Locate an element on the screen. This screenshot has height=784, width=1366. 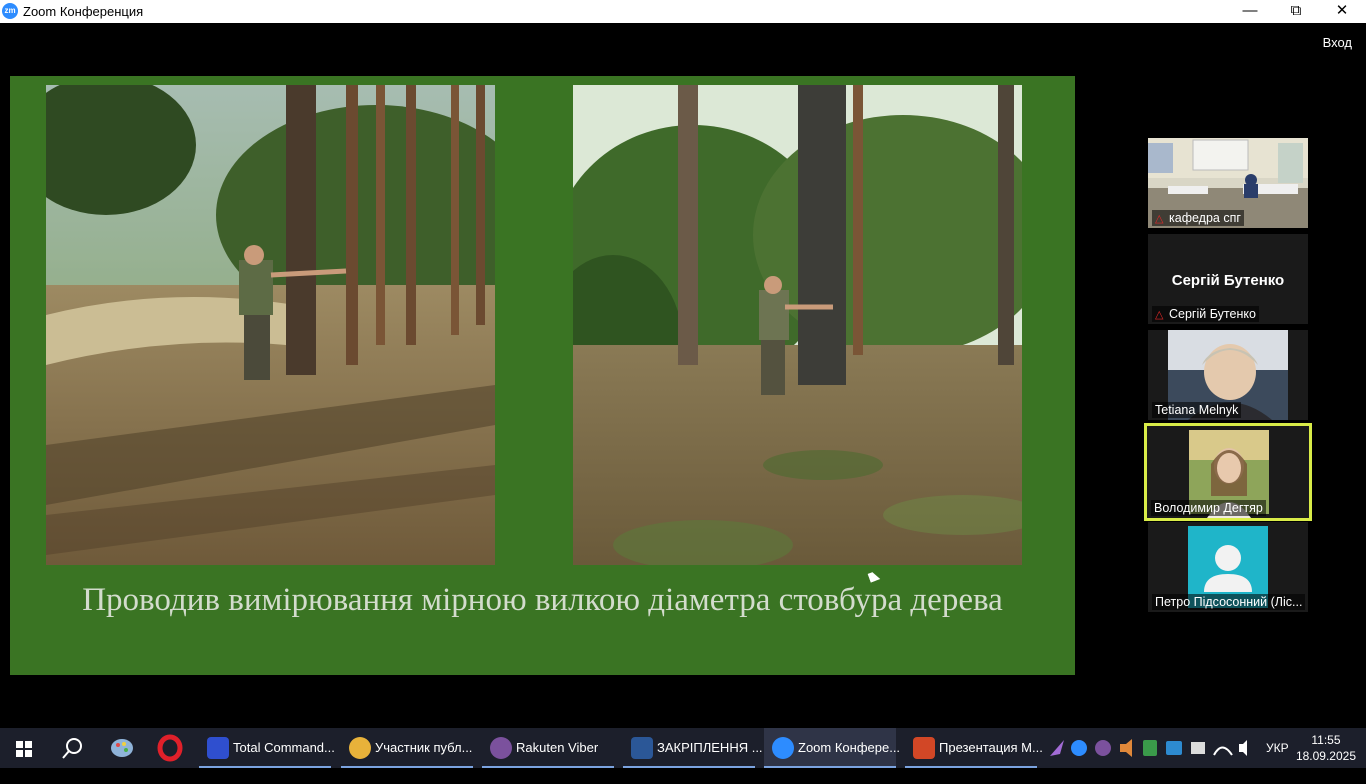
windows-logo-icon is located at coordinates (24, 749).